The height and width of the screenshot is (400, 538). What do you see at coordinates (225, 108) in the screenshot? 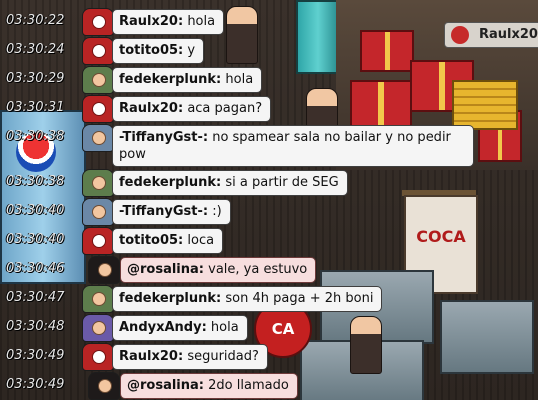
I see `chat-message: aca pagan?` at bounding box center [225, 108].